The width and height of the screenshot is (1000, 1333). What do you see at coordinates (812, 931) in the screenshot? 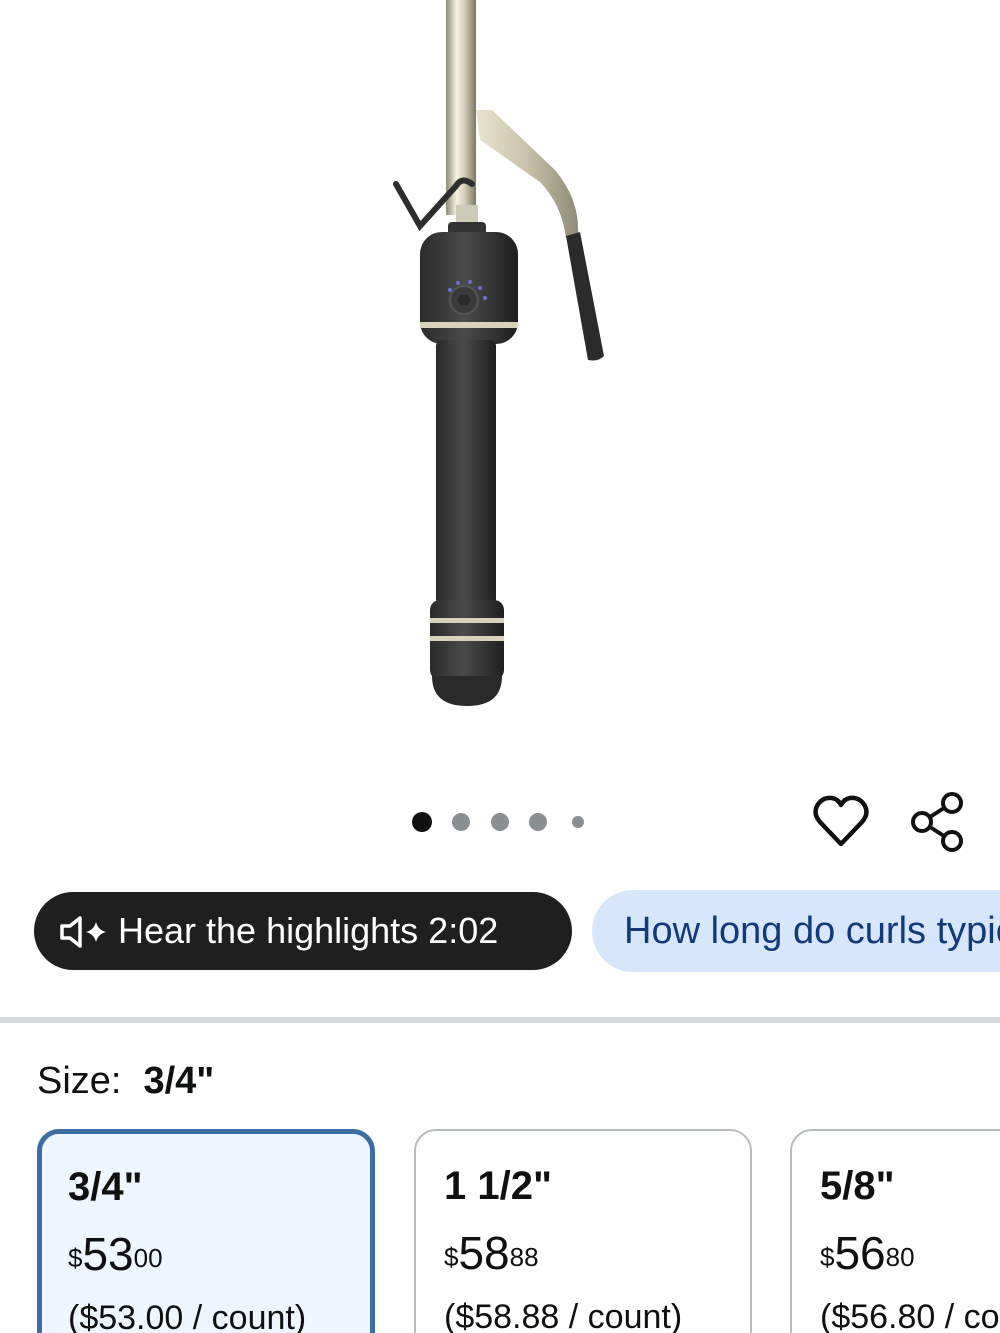
I see `suggested-question-label: How long do curls typically last?` at bounding box center [812, 931].